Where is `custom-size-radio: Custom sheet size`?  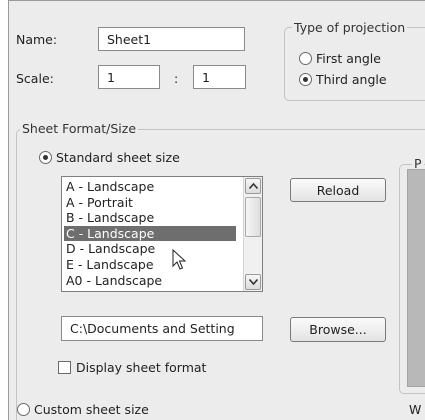
custom-size-radio: Custom sheet size is located at coordinates (83, 409).